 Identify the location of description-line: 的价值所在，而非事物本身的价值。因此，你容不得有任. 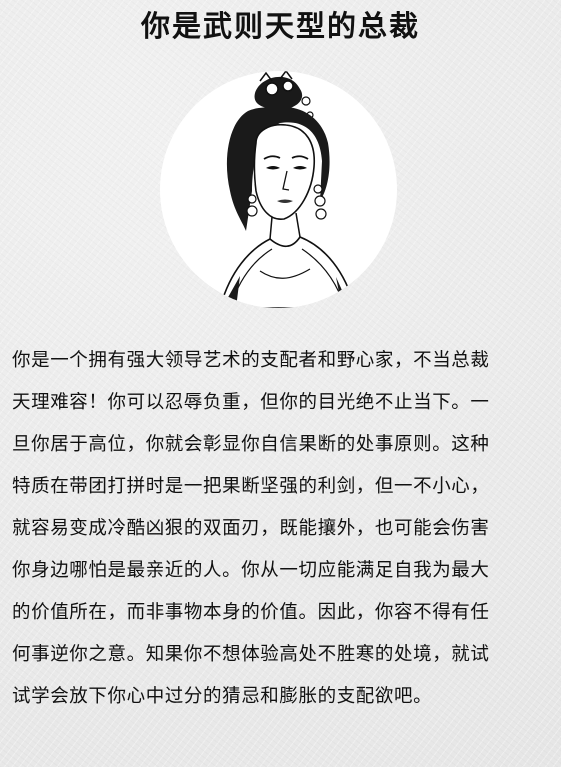
(251, 612).